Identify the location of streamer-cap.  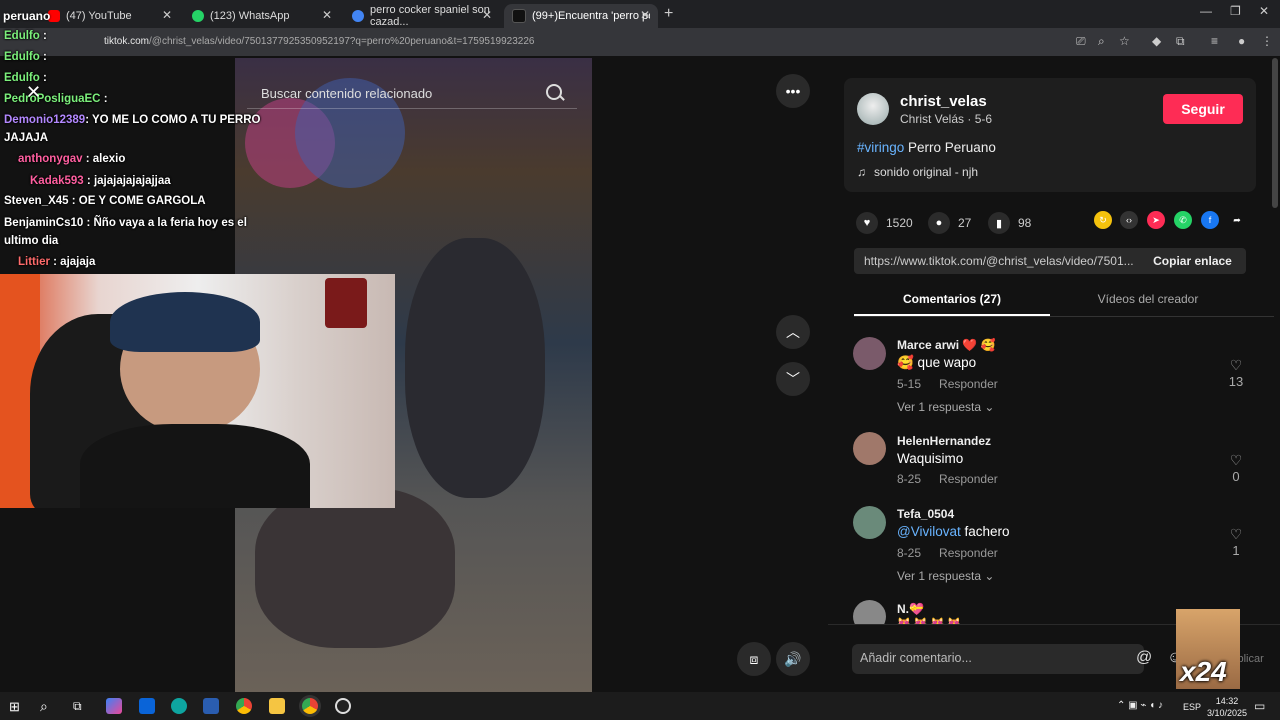
(185, 322).